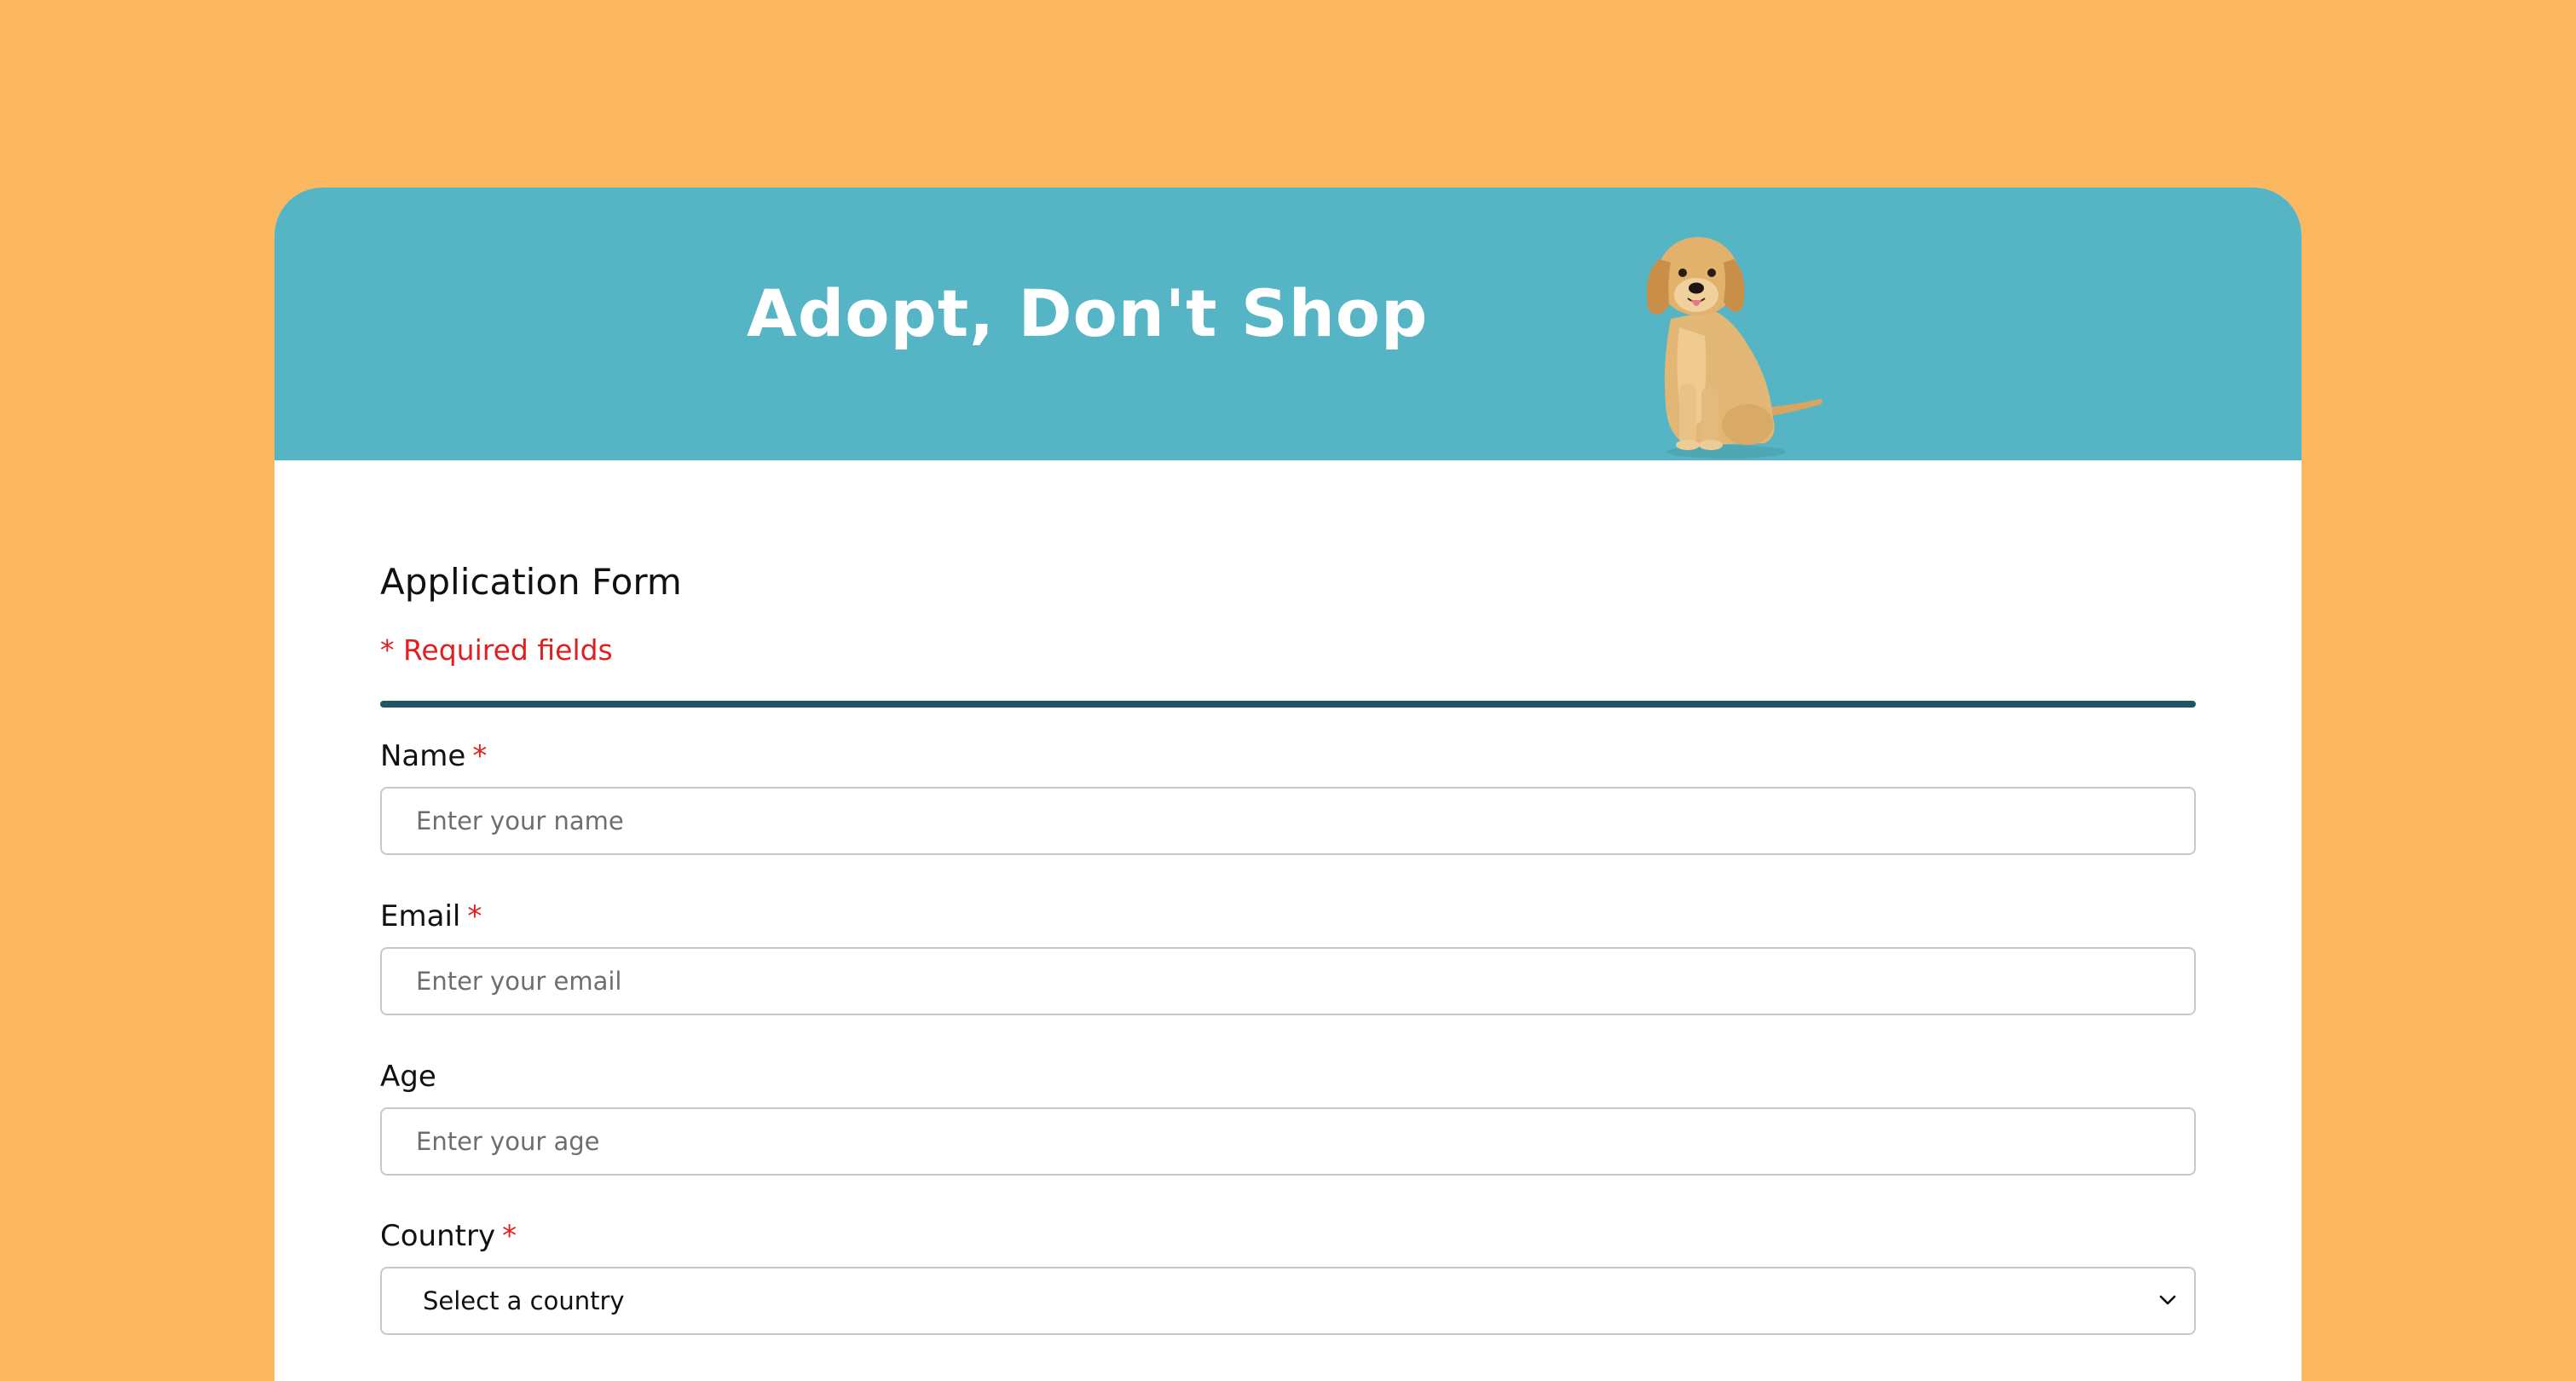  What do you see at coordinates (1288, 981) in the screenshot?
I see `email-input` at bounding box center [1288, 981].